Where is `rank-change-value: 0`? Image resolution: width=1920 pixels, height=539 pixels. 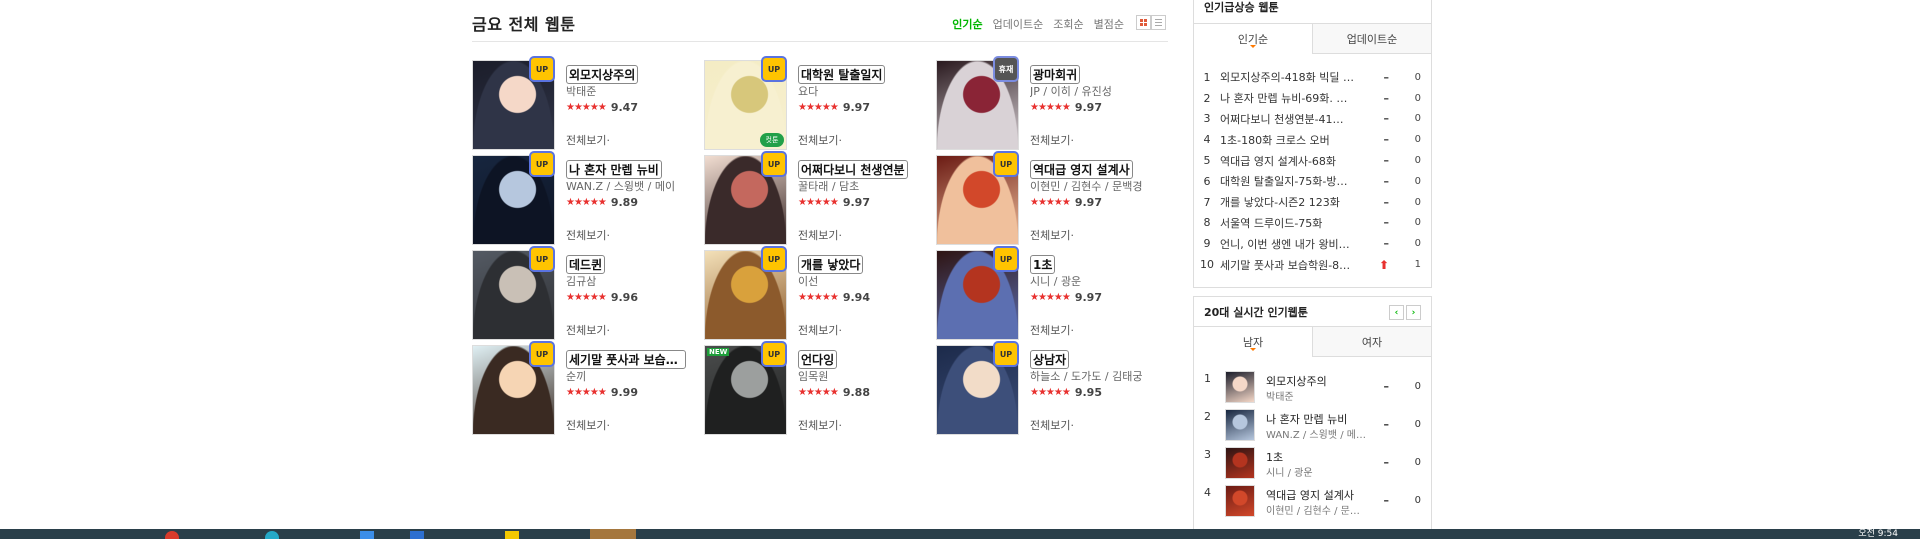 rank-change-value: 0 is located at coordinates (1417, 161).